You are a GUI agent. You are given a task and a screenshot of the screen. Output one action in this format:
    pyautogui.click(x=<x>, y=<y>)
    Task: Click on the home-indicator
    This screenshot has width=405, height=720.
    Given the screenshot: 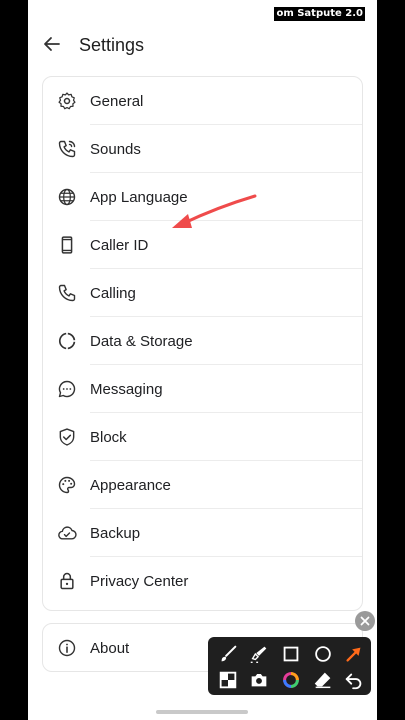 What is the action you would take?
    pyautogui.click(x=202, y=712)
    